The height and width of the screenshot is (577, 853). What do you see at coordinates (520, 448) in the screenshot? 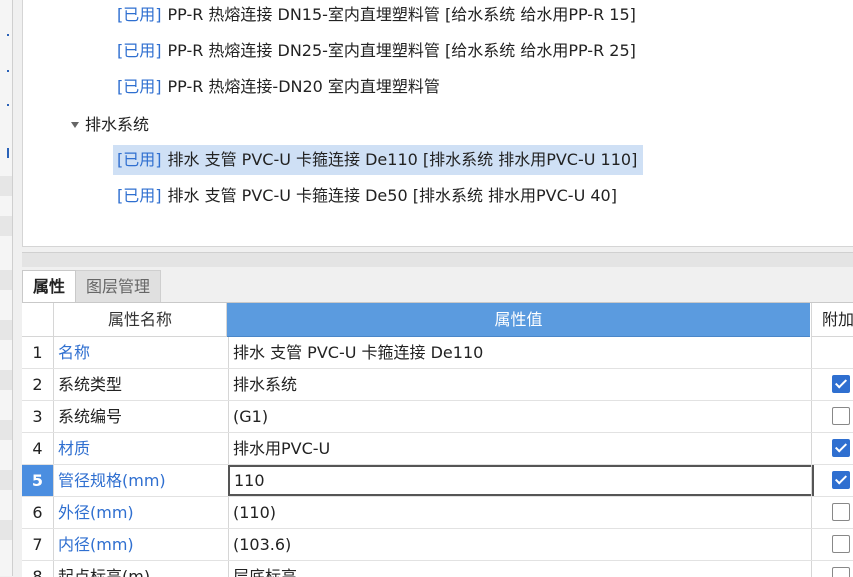
I see `property-value: 排水用PVC-U` at bounding box center [520, 448].